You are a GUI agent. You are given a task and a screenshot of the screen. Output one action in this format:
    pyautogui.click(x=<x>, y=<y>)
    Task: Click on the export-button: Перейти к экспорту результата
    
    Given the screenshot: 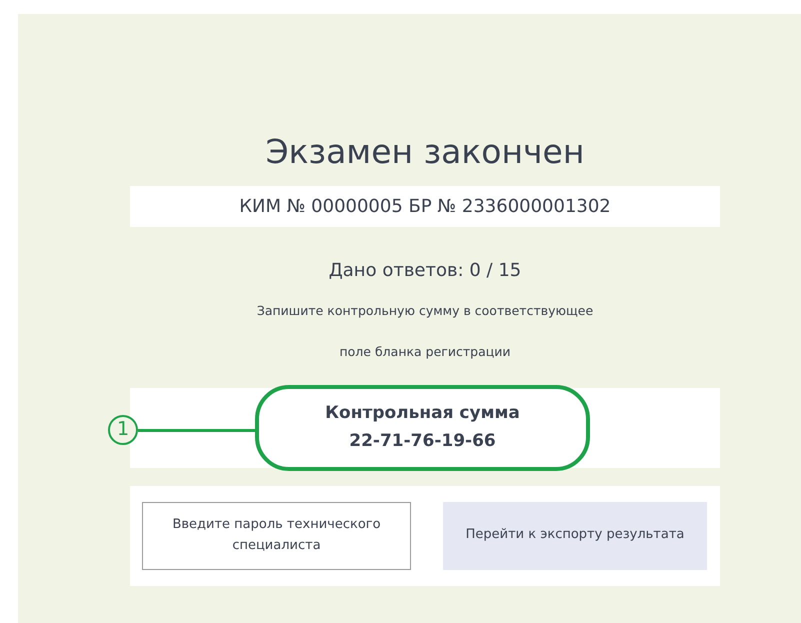 What is the action you would take?
    pyautogui.click(x=575, y=536)
    